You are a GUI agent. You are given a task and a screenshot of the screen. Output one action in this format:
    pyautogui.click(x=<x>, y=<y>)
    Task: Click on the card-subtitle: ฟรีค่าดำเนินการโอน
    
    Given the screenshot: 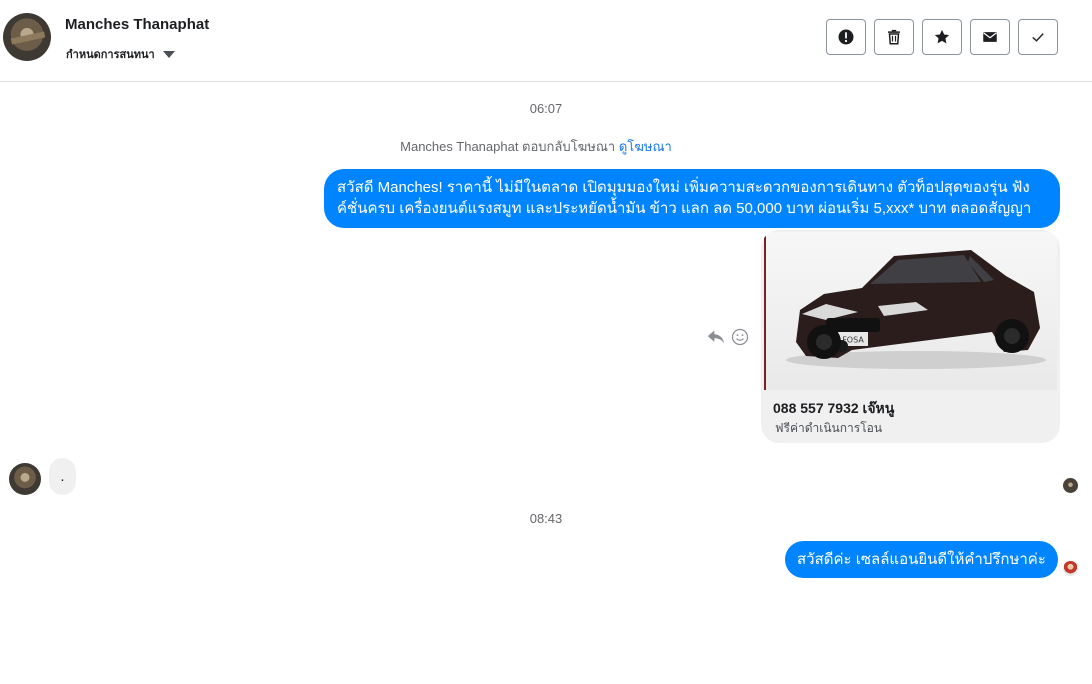 What is the action you would take?
    pyautogui.click(x=829, y=428)
    